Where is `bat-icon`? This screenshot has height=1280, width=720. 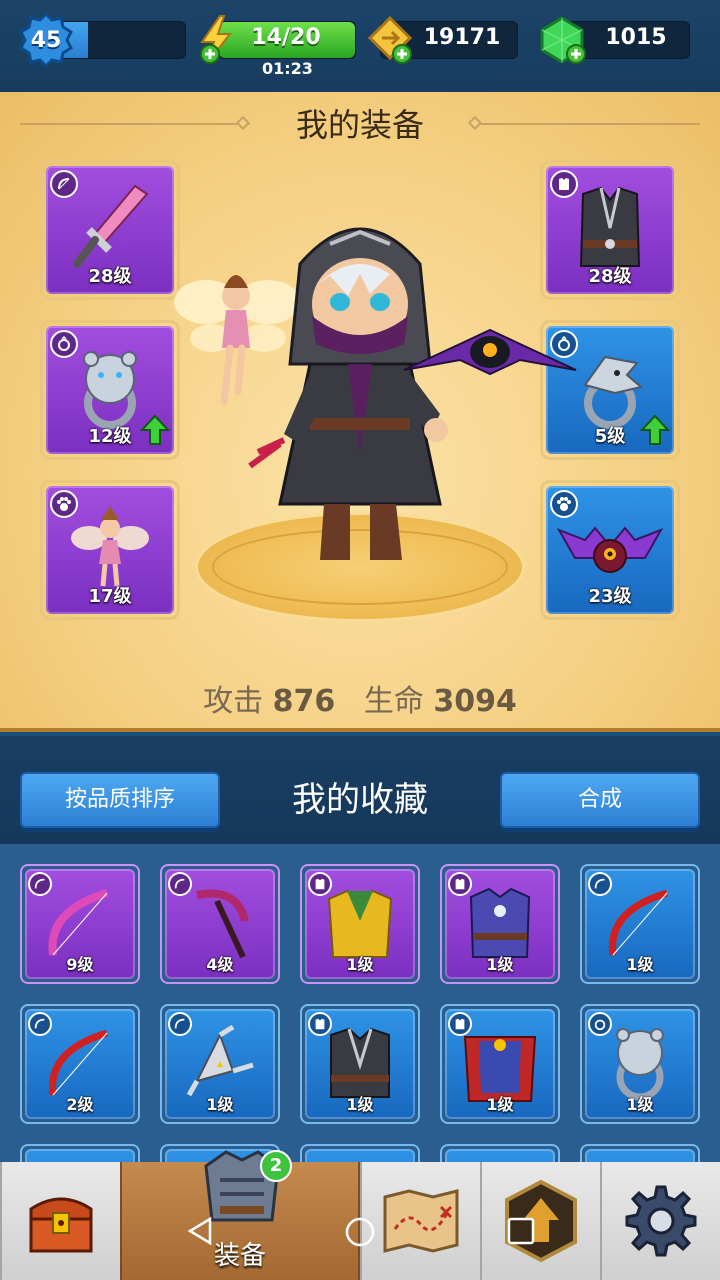 bat-icon is located at coordinates (610, 549).